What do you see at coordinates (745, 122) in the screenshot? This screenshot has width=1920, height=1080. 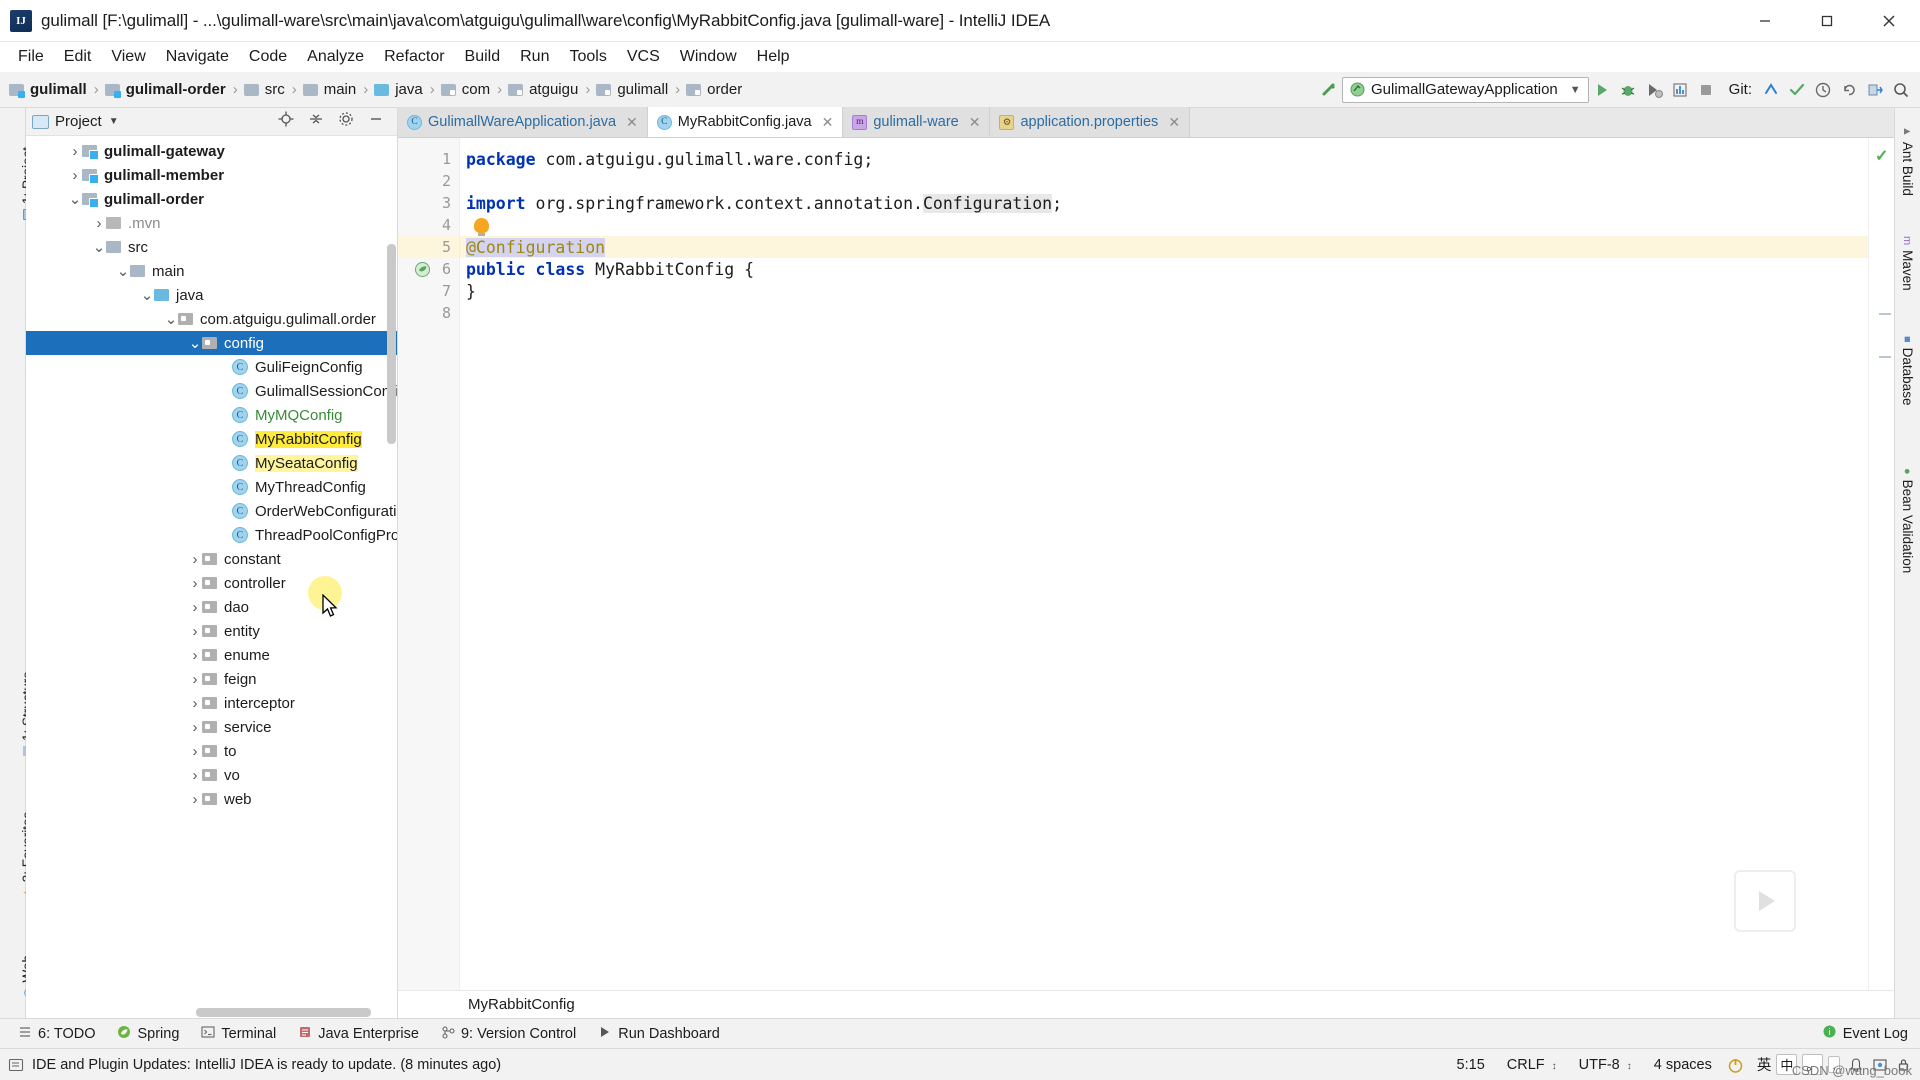 I see `tab-myrabbitconfig: C MyRabbitConfig.java ✕` at bounding box center [745, 122].